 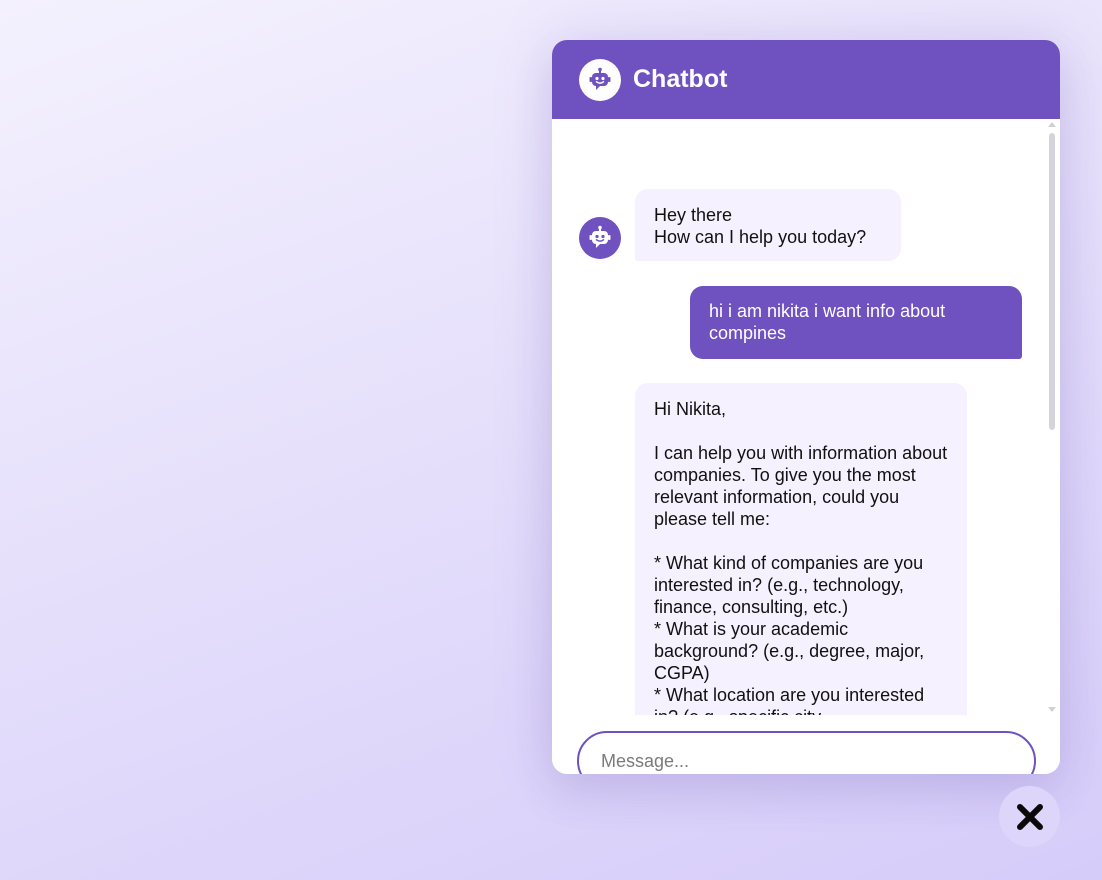 I want to click on scroll-down-arrow-icon, so click(x=1052, y=709).